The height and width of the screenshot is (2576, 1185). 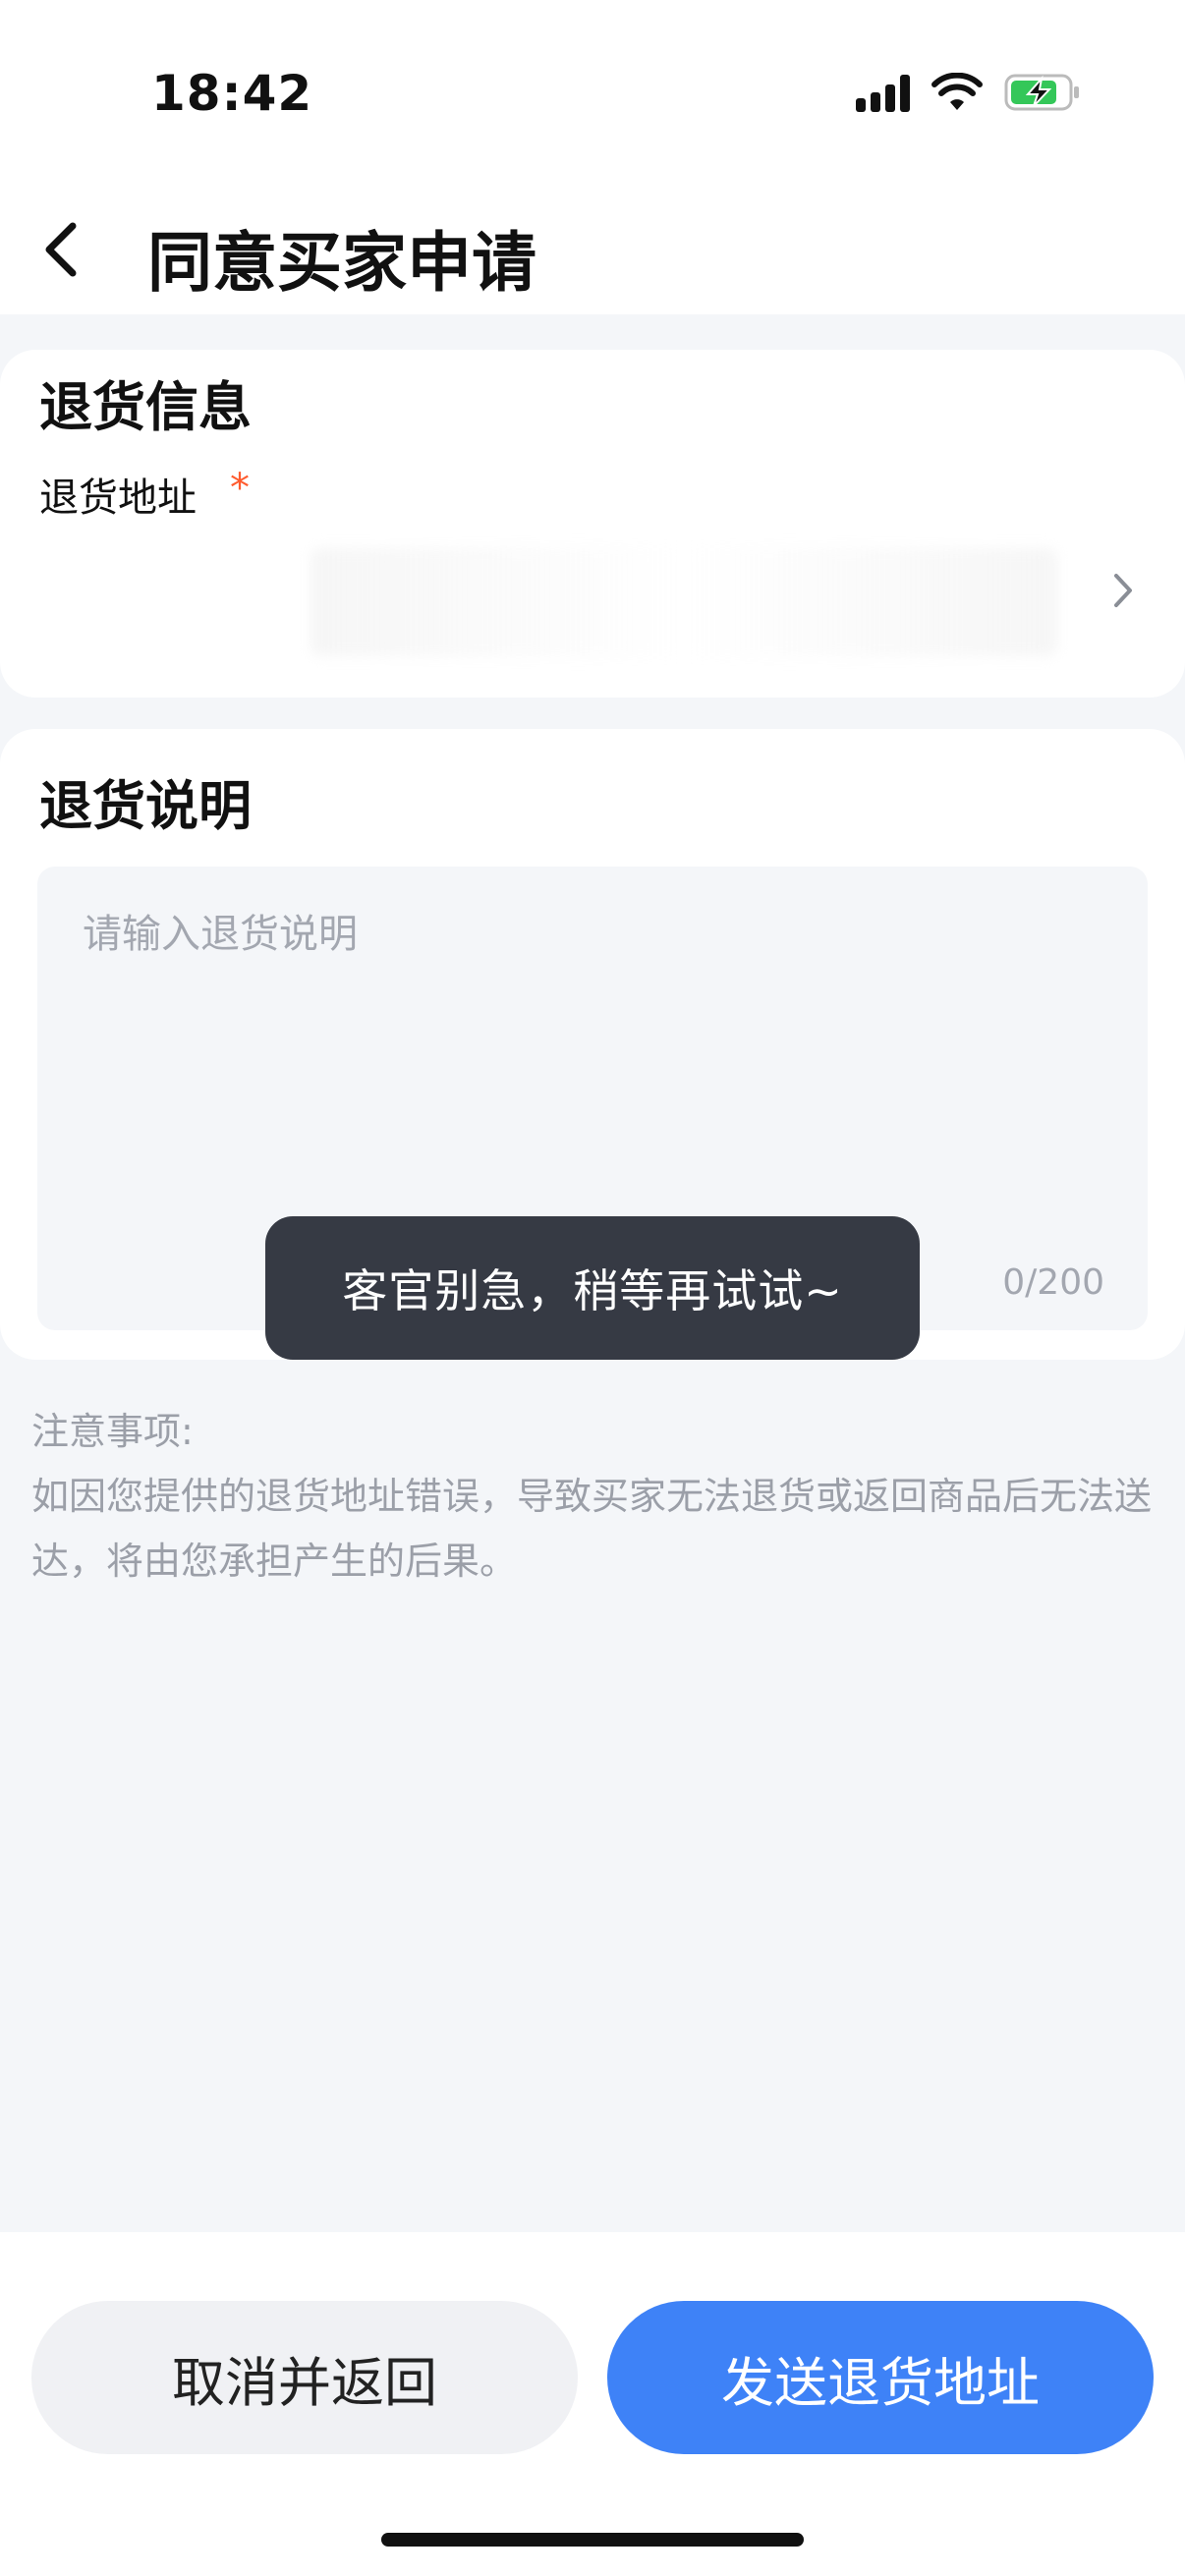 I want to click on return-info-title: 退货信息, so click(x=146, y=407).